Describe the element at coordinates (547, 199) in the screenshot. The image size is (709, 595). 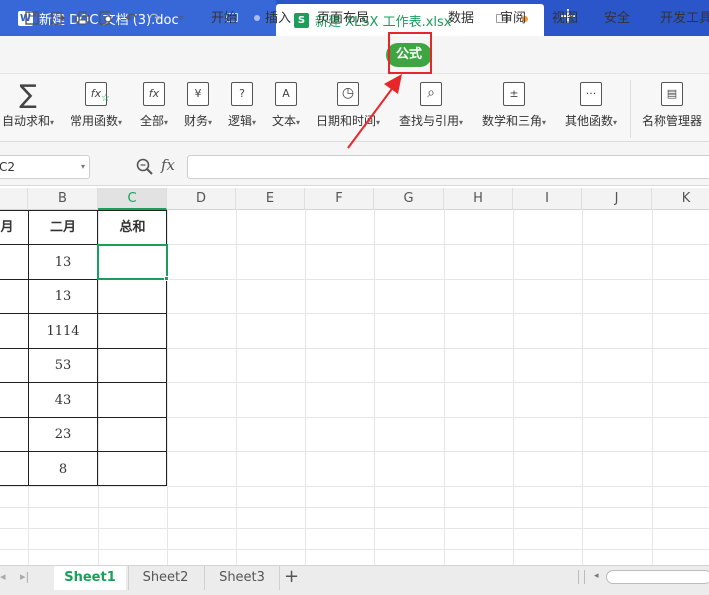
I see `column-header-i: I` at that location.